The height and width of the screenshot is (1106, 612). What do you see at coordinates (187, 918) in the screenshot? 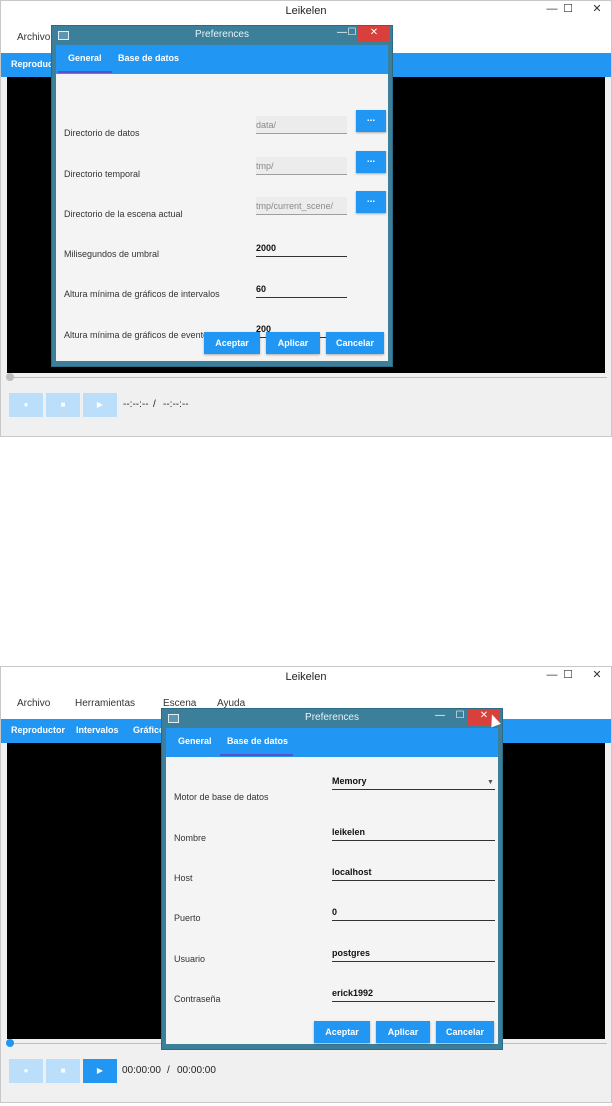
I see `label-puerto: Puerto` at bounding box center [187, 918].